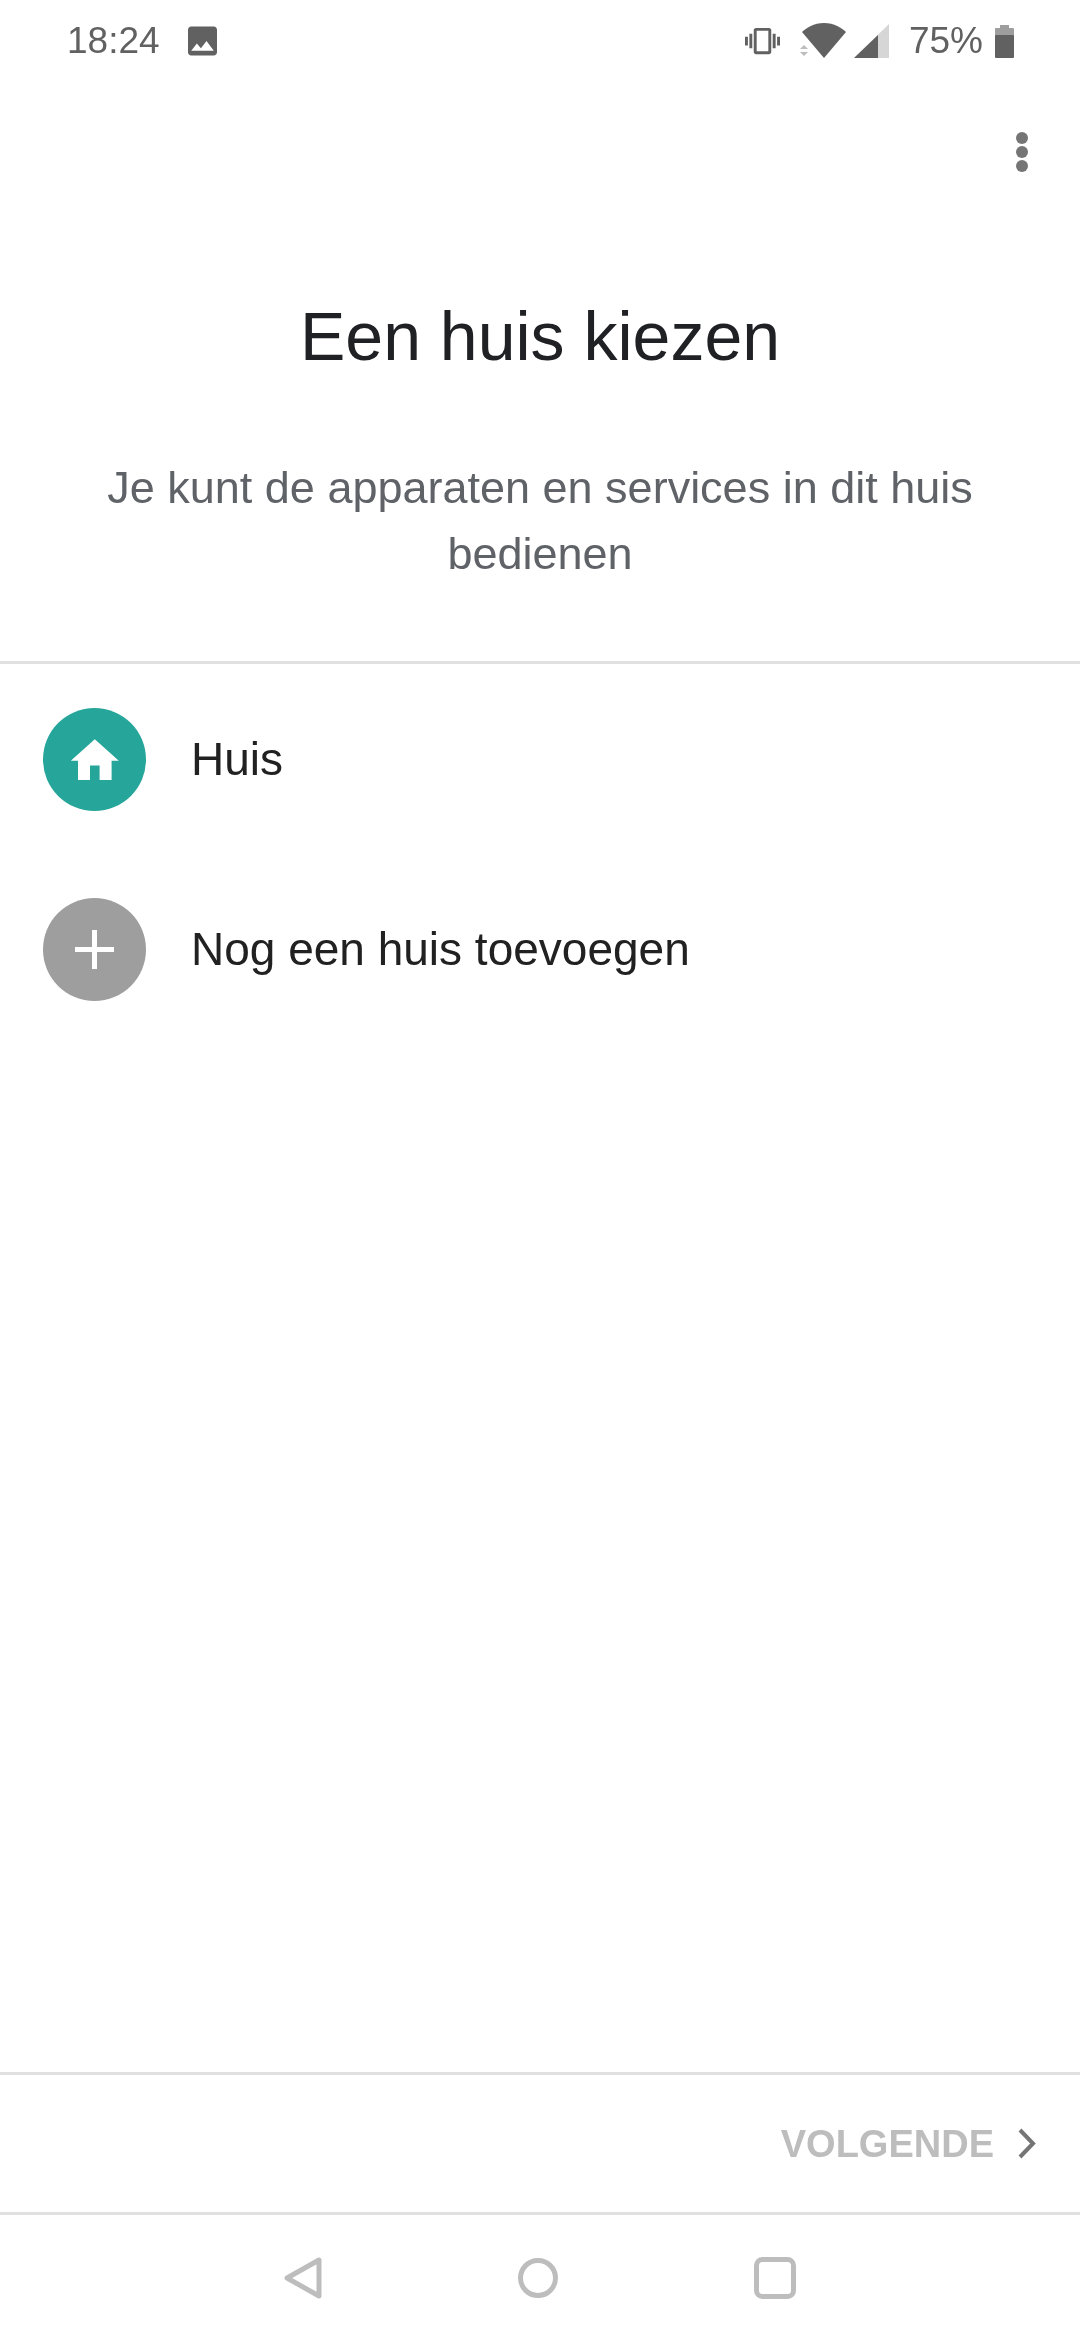 Image resolution: width=1080 pixels, height=2340 pixels. Describe the element at coordinates (1027, 2143) in the screenshot. I see `chevron-right-icon` at that location.